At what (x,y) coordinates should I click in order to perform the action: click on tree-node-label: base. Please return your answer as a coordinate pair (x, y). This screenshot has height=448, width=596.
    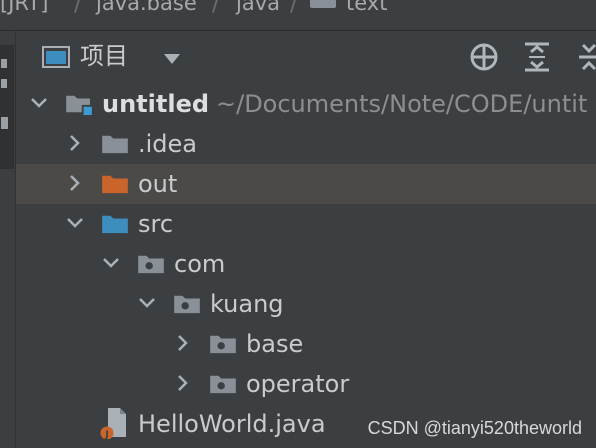
    Looking at the image, I should click on (275, 344).